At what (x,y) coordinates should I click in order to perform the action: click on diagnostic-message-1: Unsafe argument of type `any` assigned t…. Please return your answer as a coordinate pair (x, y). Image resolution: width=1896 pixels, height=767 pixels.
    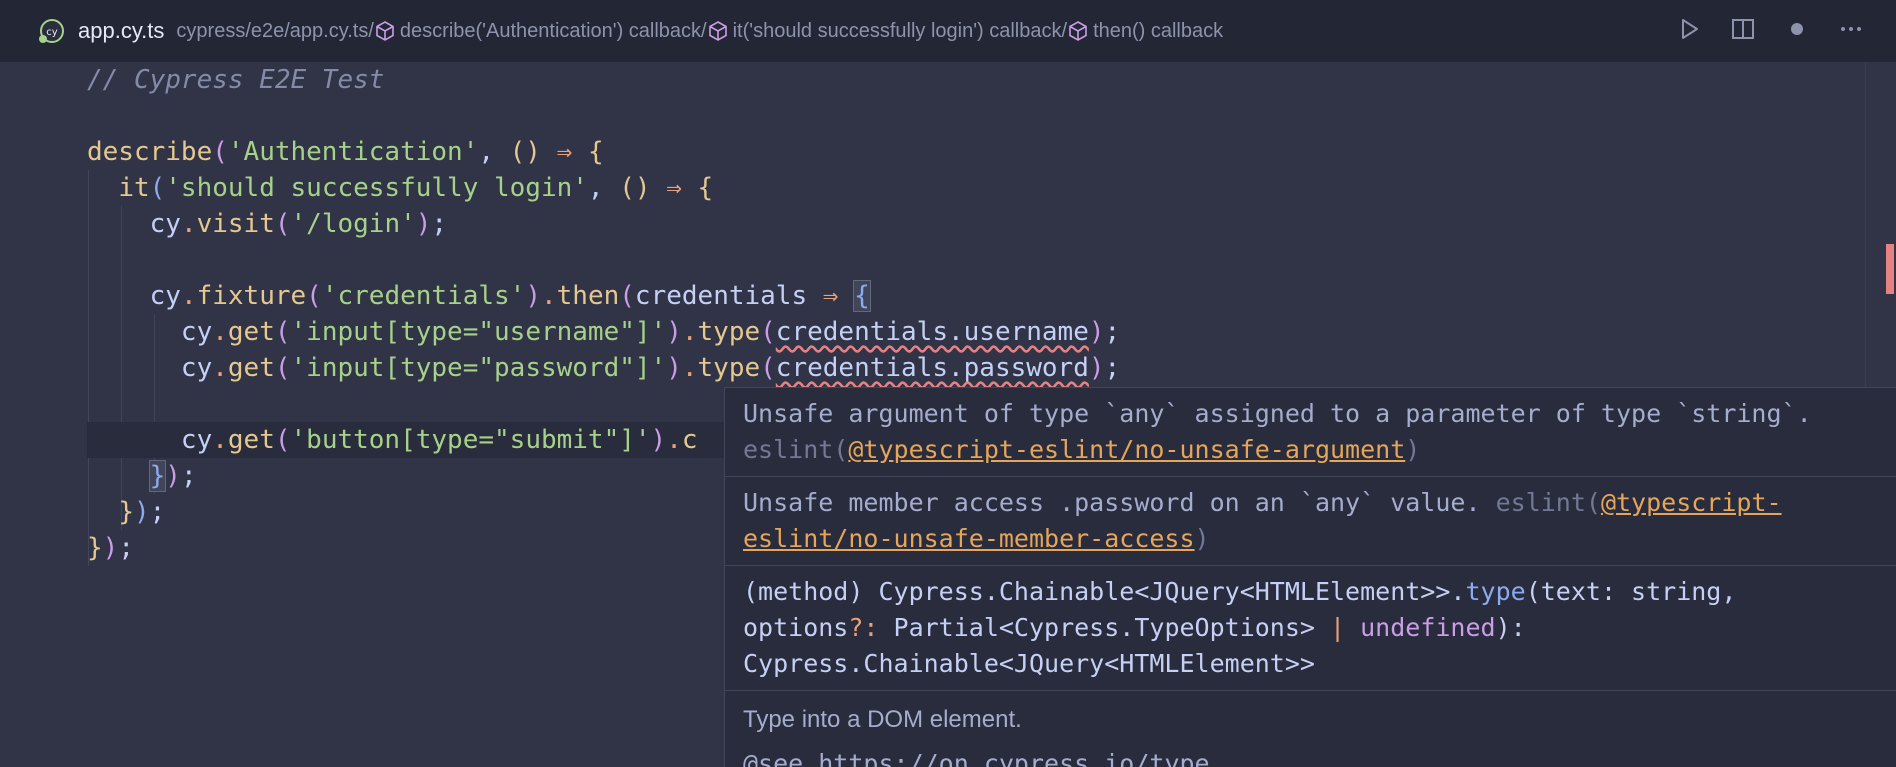
    Looking at the image, I should click on (1310, 432).